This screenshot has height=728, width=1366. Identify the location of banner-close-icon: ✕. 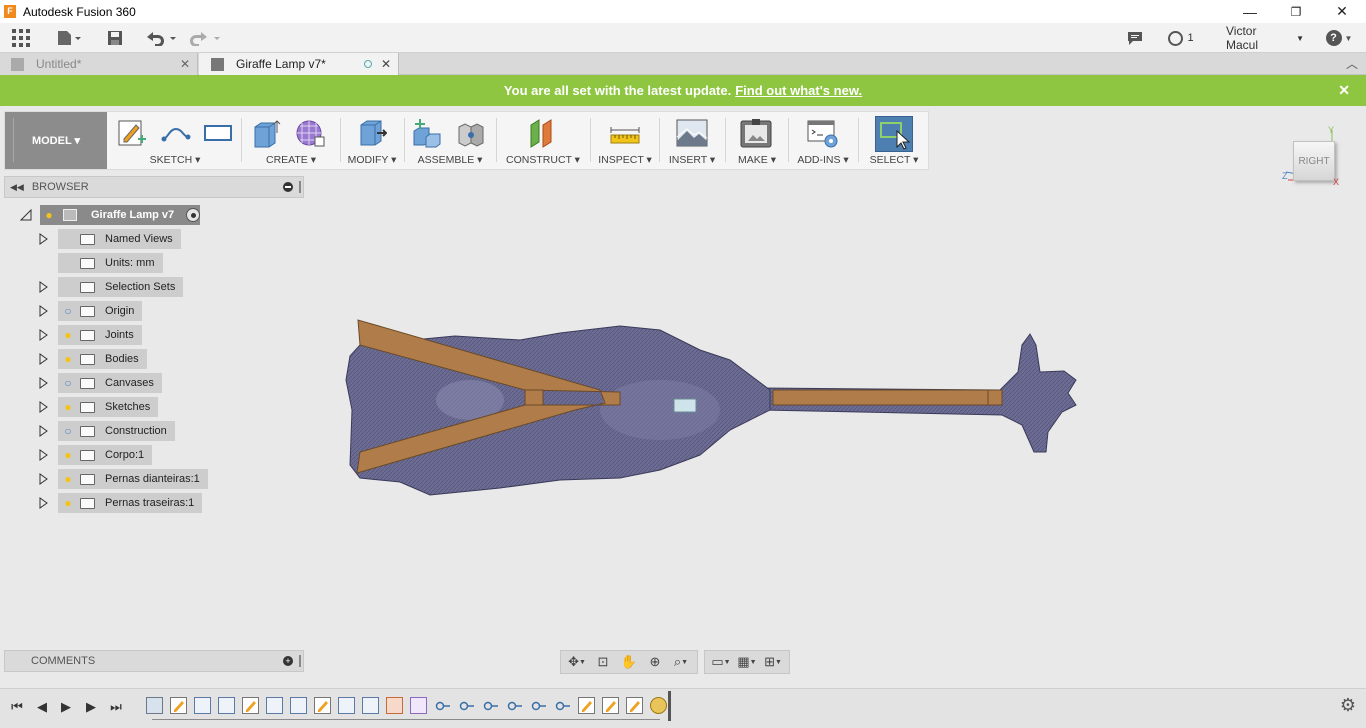
(1344, 90).